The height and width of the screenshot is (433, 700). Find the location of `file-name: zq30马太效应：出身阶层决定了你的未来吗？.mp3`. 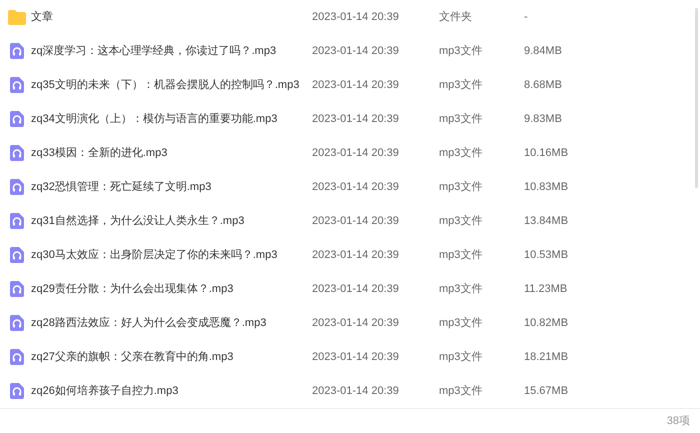

file-name: zq30马太效应：出身阶层决定了你的未来吗？.mp3 is located at coordinates (154, 255).